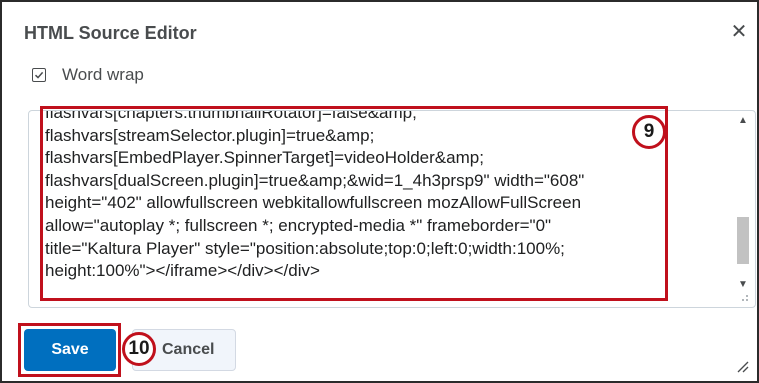  I want to click on editor-scrollbar: ▲ ▼, so click(743, 208).